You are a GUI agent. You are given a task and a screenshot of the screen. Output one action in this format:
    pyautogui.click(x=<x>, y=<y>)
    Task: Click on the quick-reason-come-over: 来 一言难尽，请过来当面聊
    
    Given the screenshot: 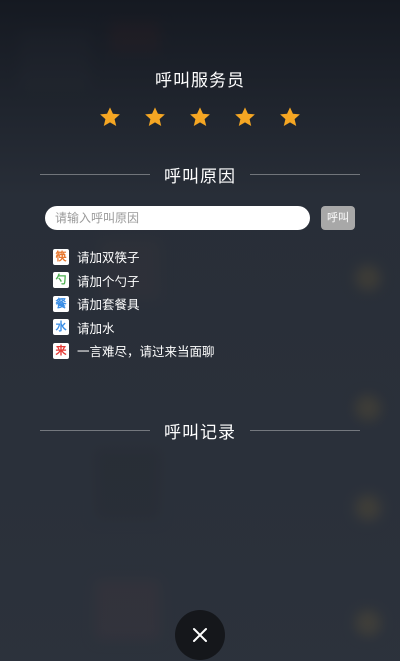 What is the action you would take?
    pyautogui.click(x=203, y=351)
    